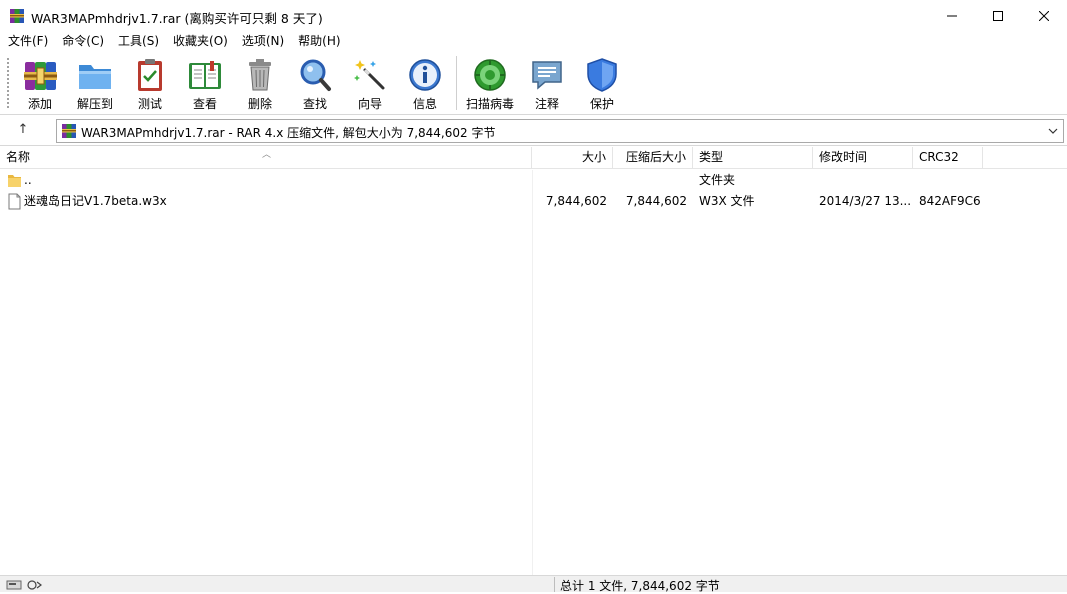 The height and width of the screenshot is (594, 1067). I want to click on test-button: 测试, so click(150, 83).